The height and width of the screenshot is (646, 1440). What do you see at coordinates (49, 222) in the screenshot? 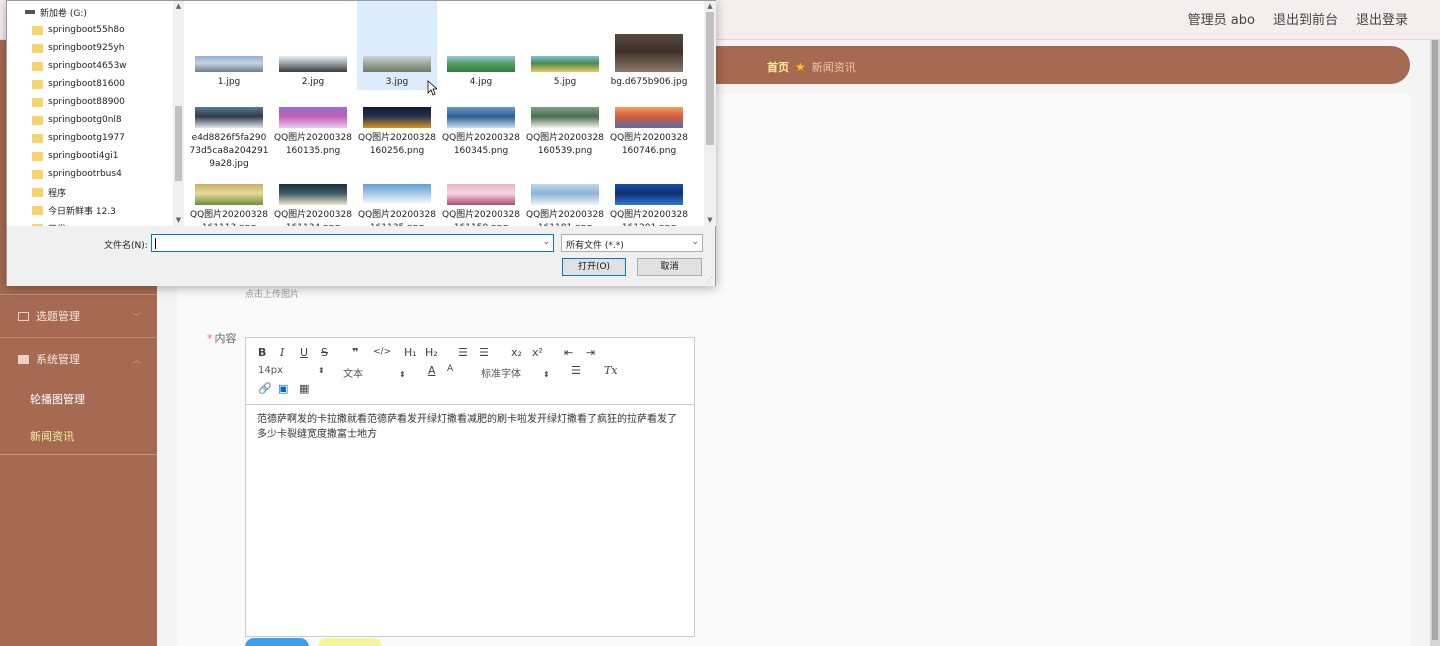
I see `tree-folder-item: 开发` at bounding box center [49, 222].